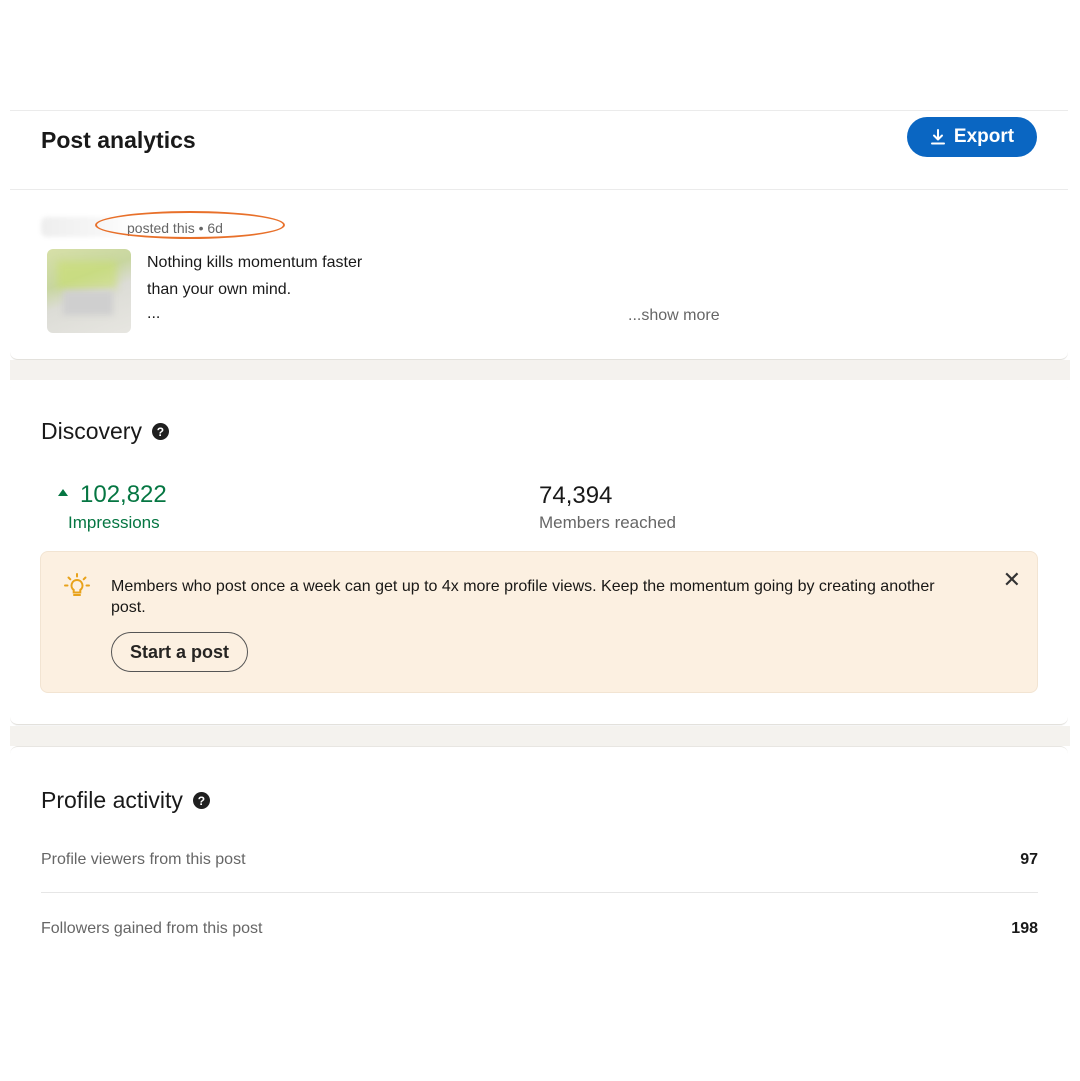 Image resolution: width=1080 pixels, height=1081 pixels. I want to click on start-a-post-button: Start a post, so click(180, 652).